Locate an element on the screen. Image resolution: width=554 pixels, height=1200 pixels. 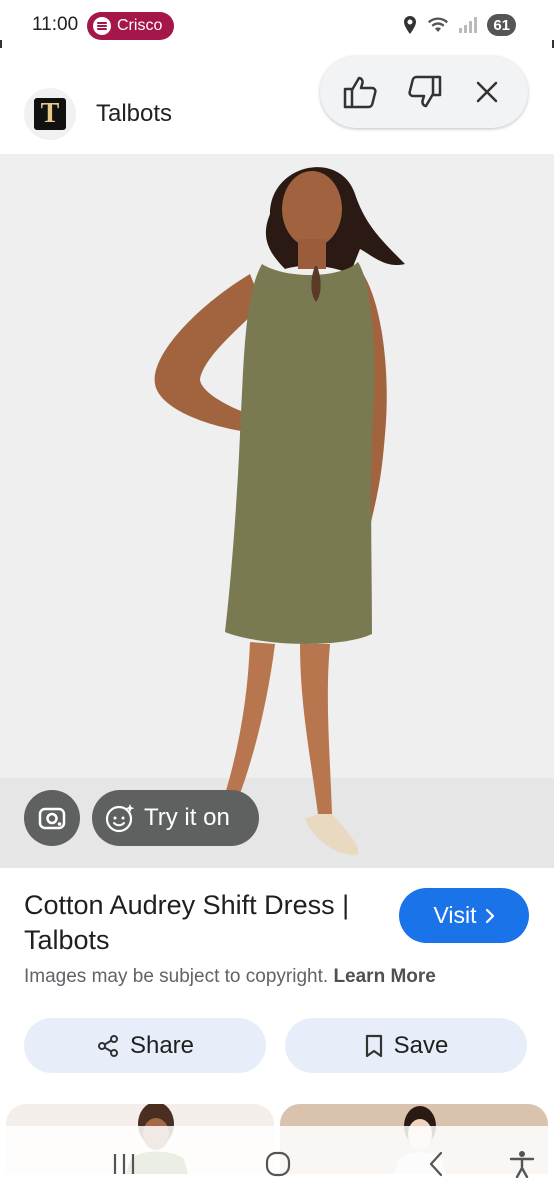
back-icon is located at coordinates (436, 1164).